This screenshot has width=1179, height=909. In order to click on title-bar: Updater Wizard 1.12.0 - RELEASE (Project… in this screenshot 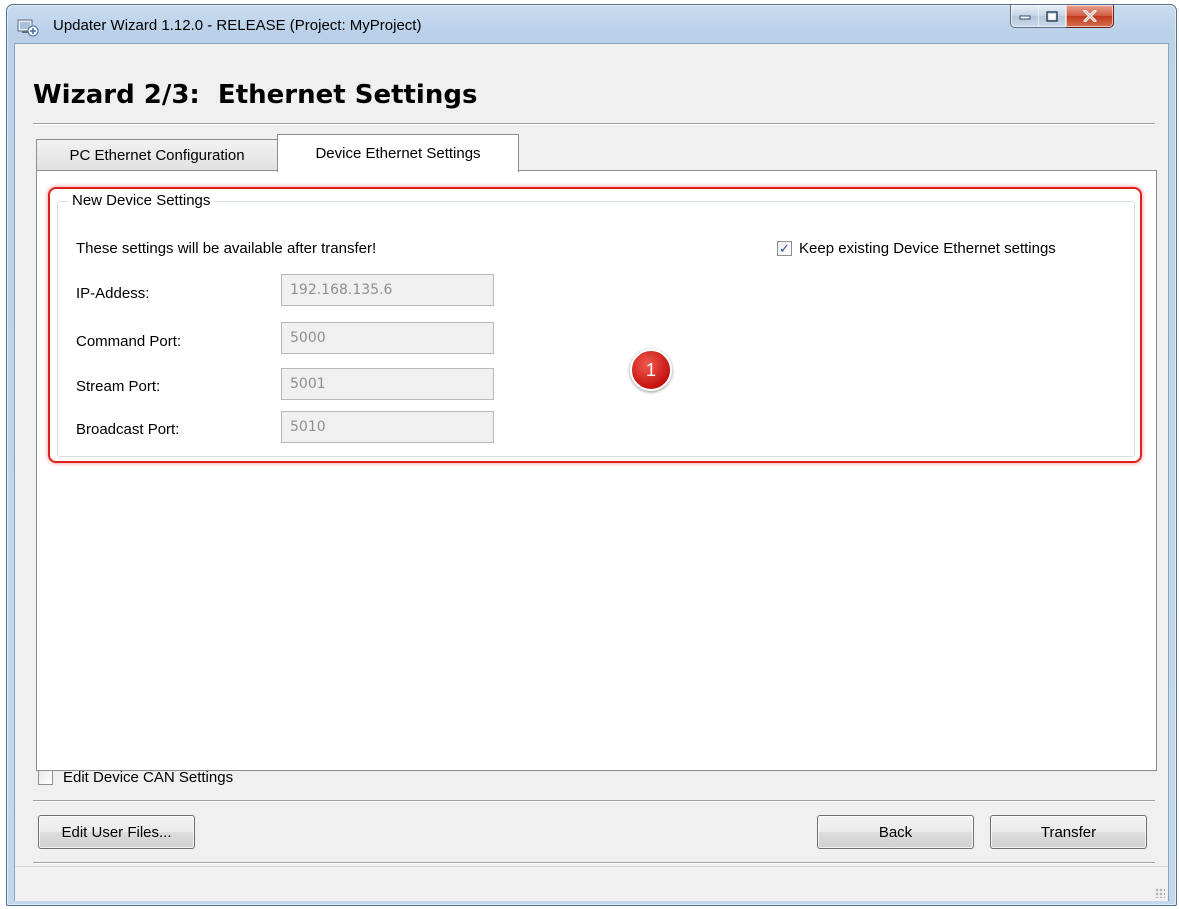, I will do `click(591, 24)`.